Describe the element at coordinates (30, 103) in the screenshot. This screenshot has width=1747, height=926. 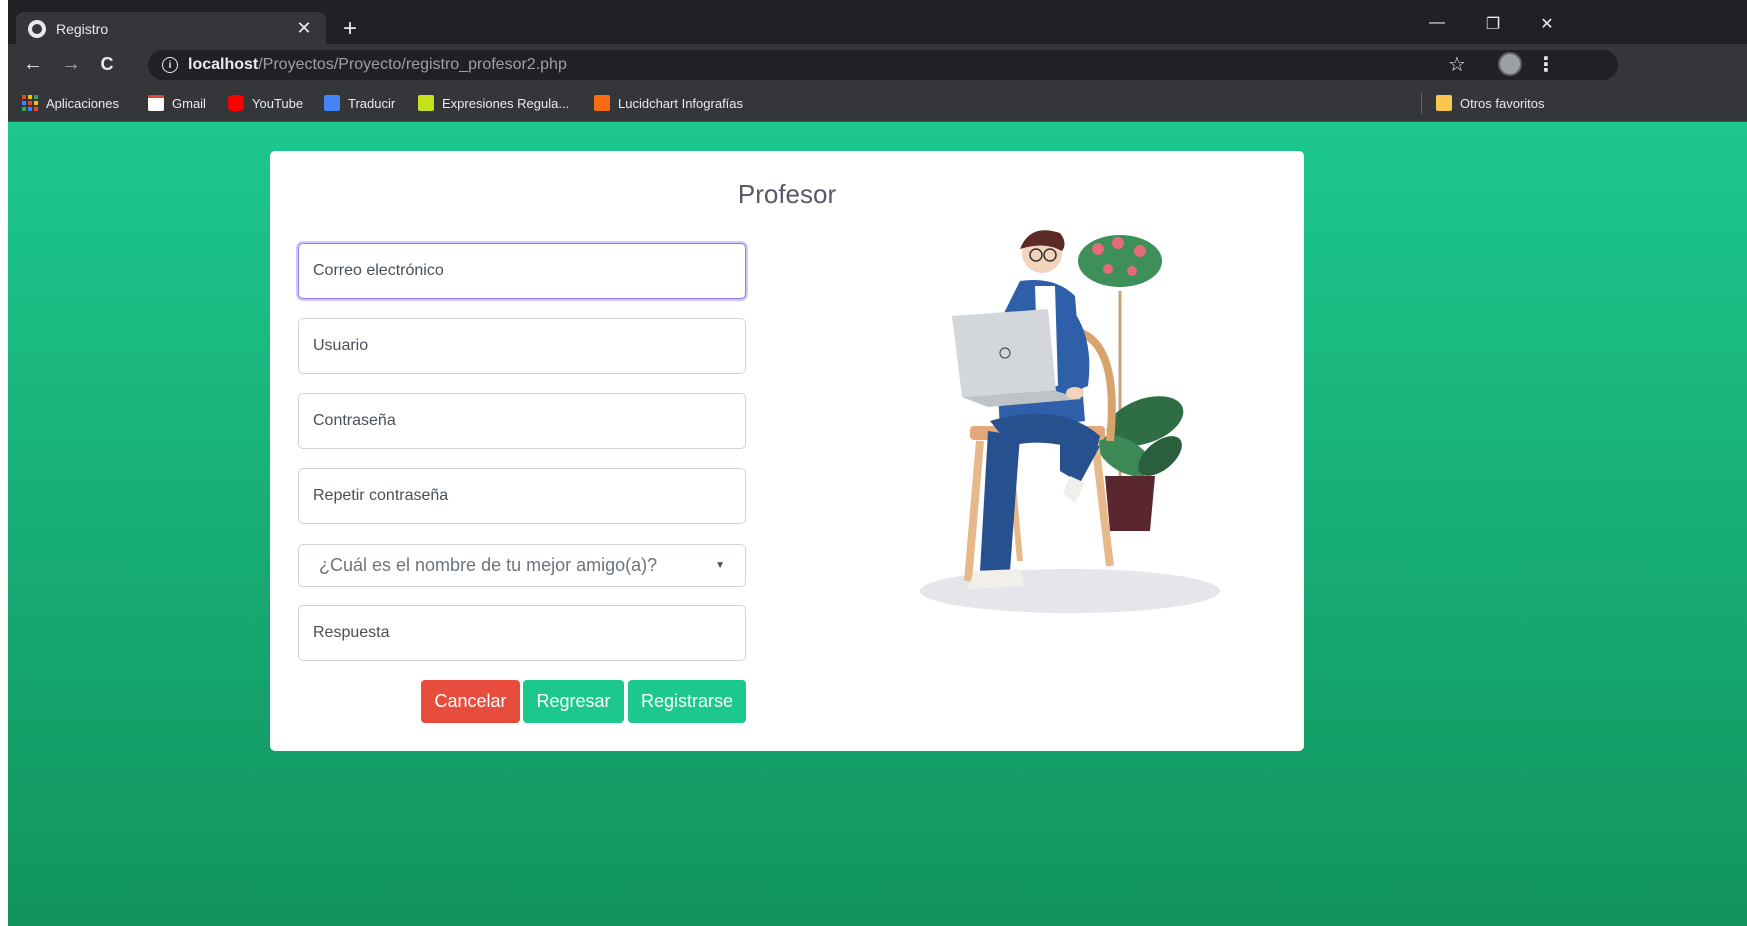
I see `apps-grid-icon` at that location.